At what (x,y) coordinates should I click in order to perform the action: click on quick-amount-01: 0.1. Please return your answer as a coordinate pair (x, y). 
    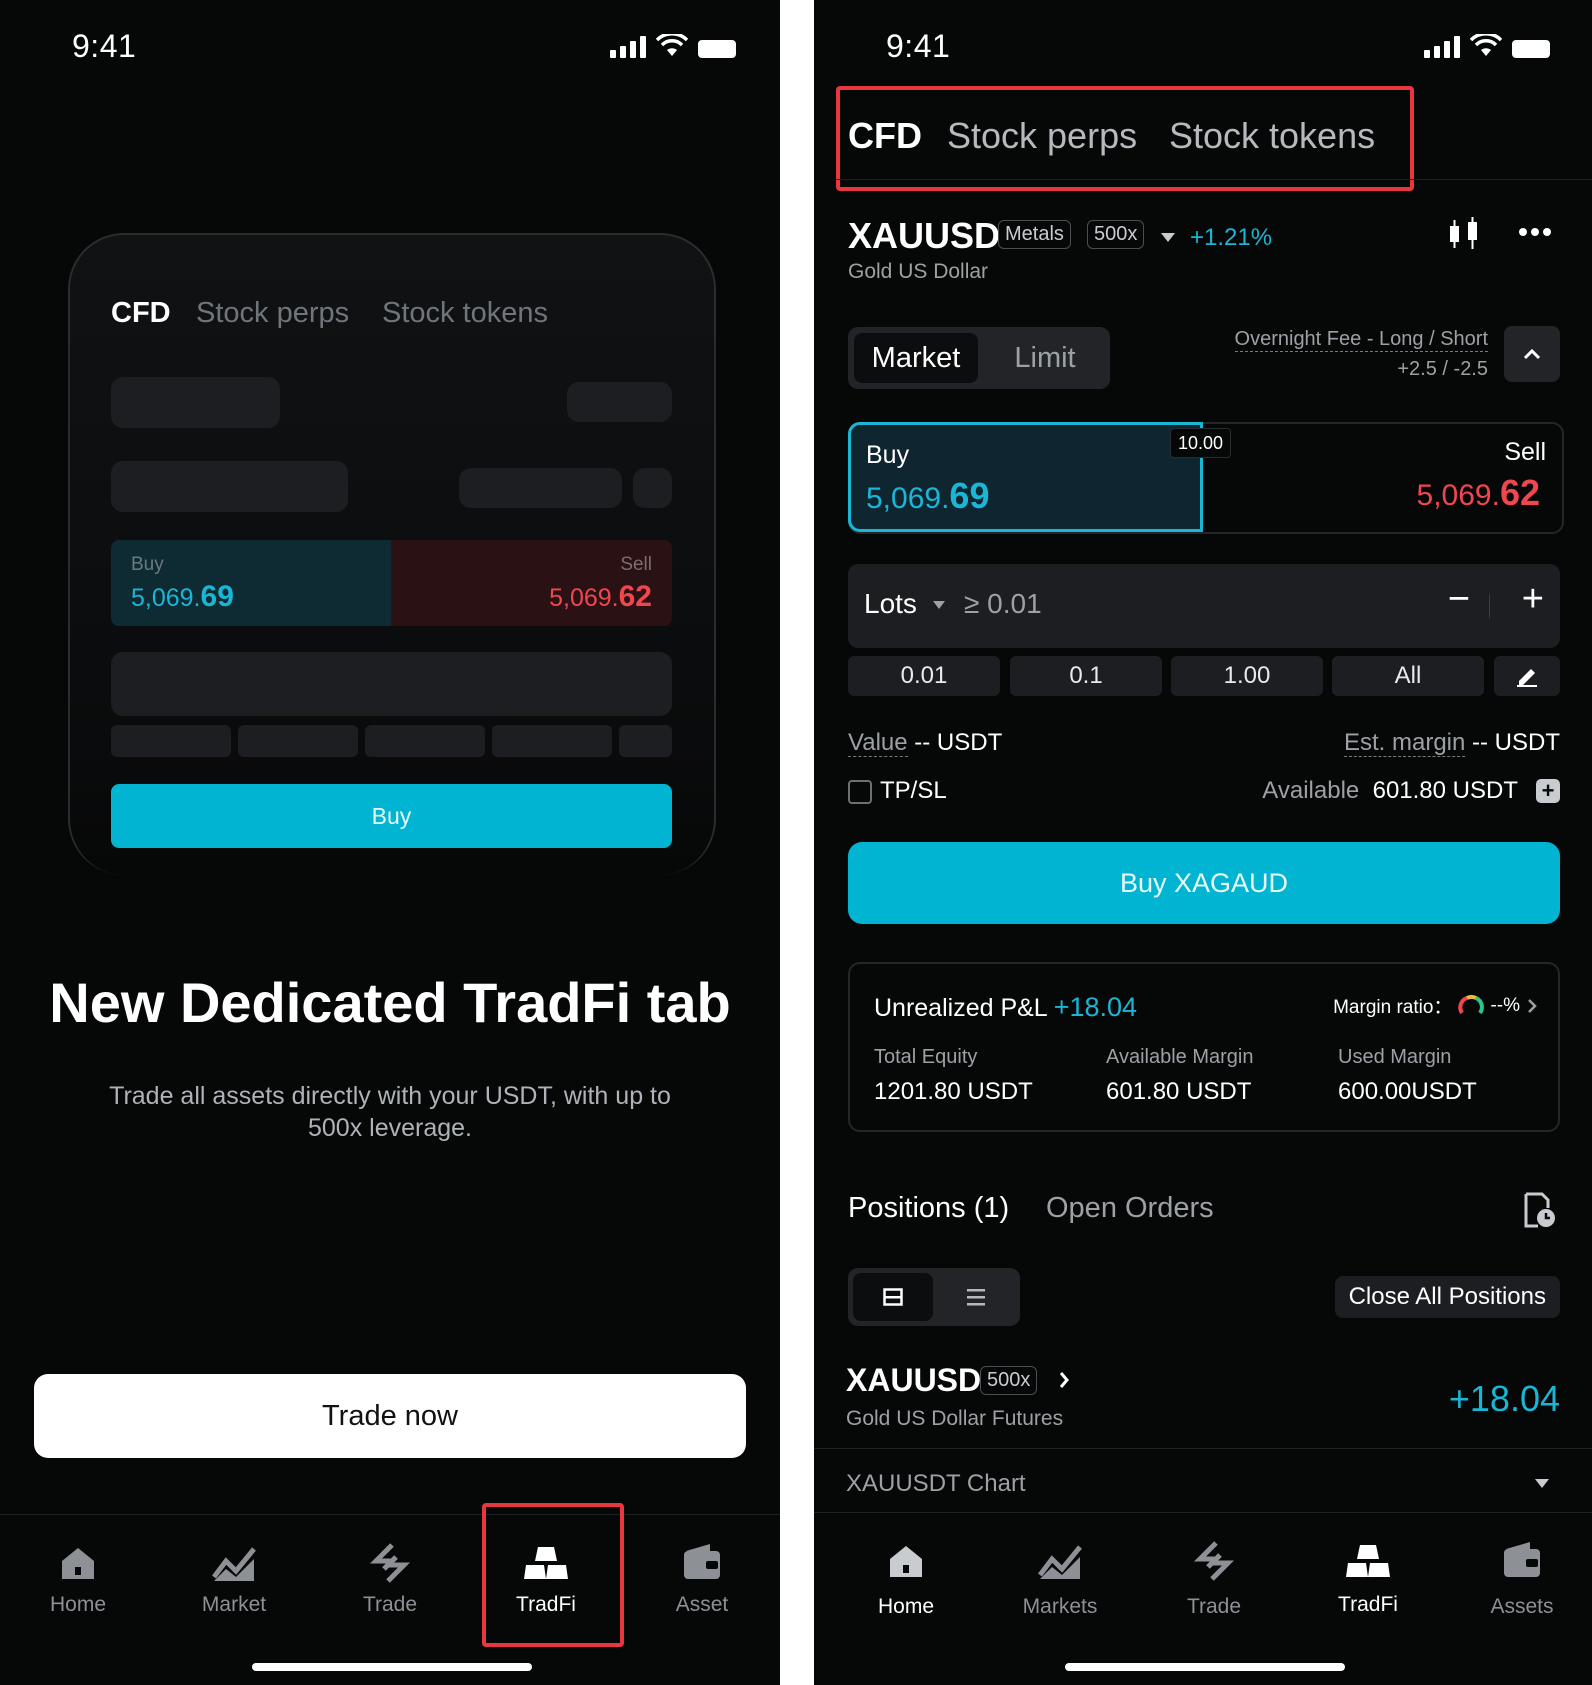
    Looking at the image, I should click on (1086, 676).